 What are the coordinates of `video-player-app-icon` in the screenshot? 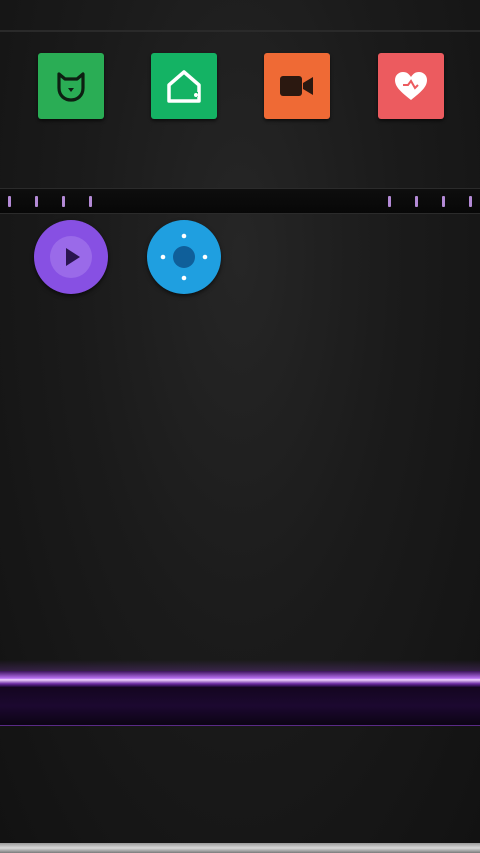 It's located at (71, 257).